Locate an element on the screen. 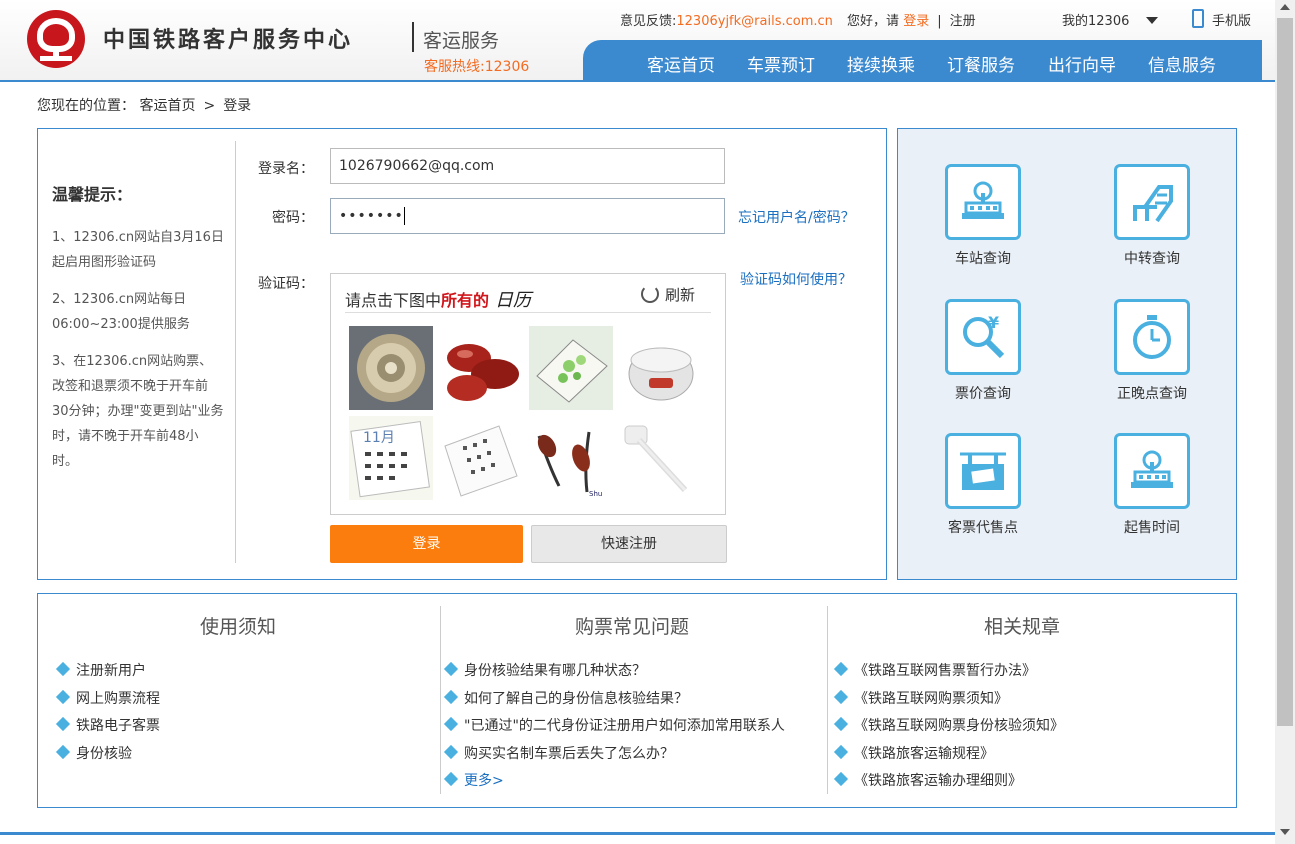 The image size is (1295, 844). tip-item: 2、12306.cn网站每日06:00~23:00提供服务 is located at coordinates (121, 312).